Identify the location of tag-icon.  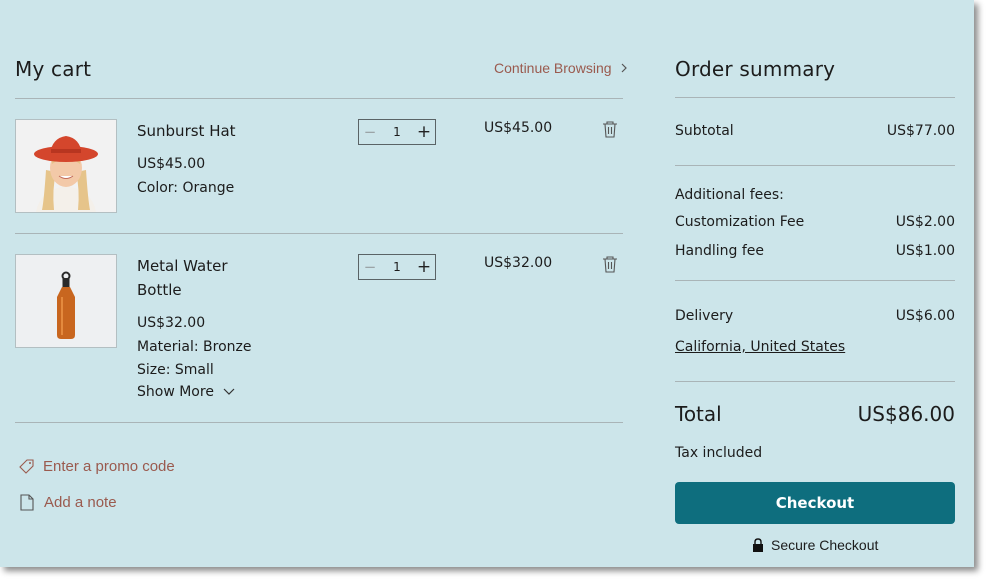
(26, 466).